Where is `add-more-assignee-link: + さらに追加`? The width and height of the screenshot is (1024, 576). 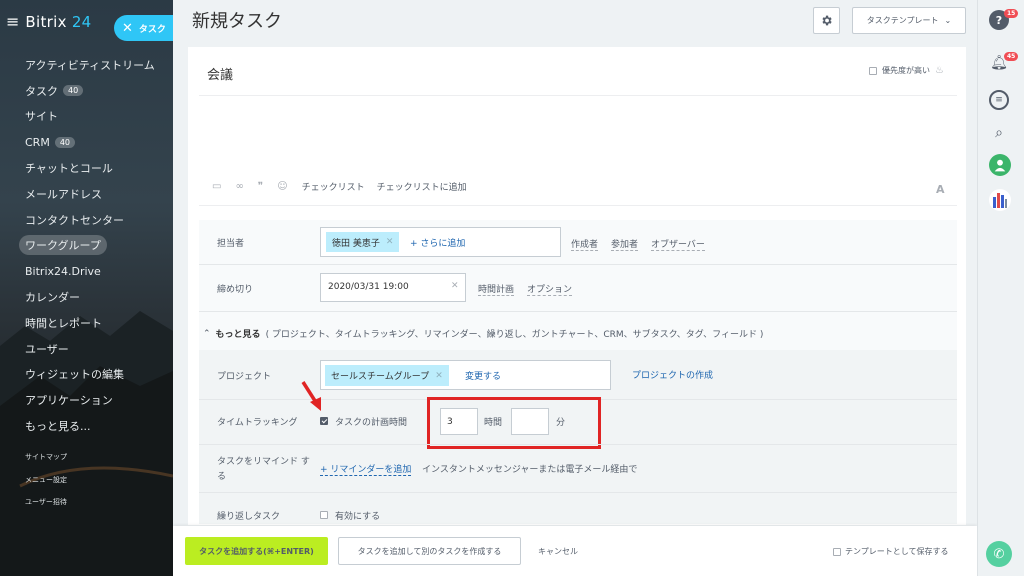
add-more-assignee-link: + さらに追加 is located at coordinates (437, 242).